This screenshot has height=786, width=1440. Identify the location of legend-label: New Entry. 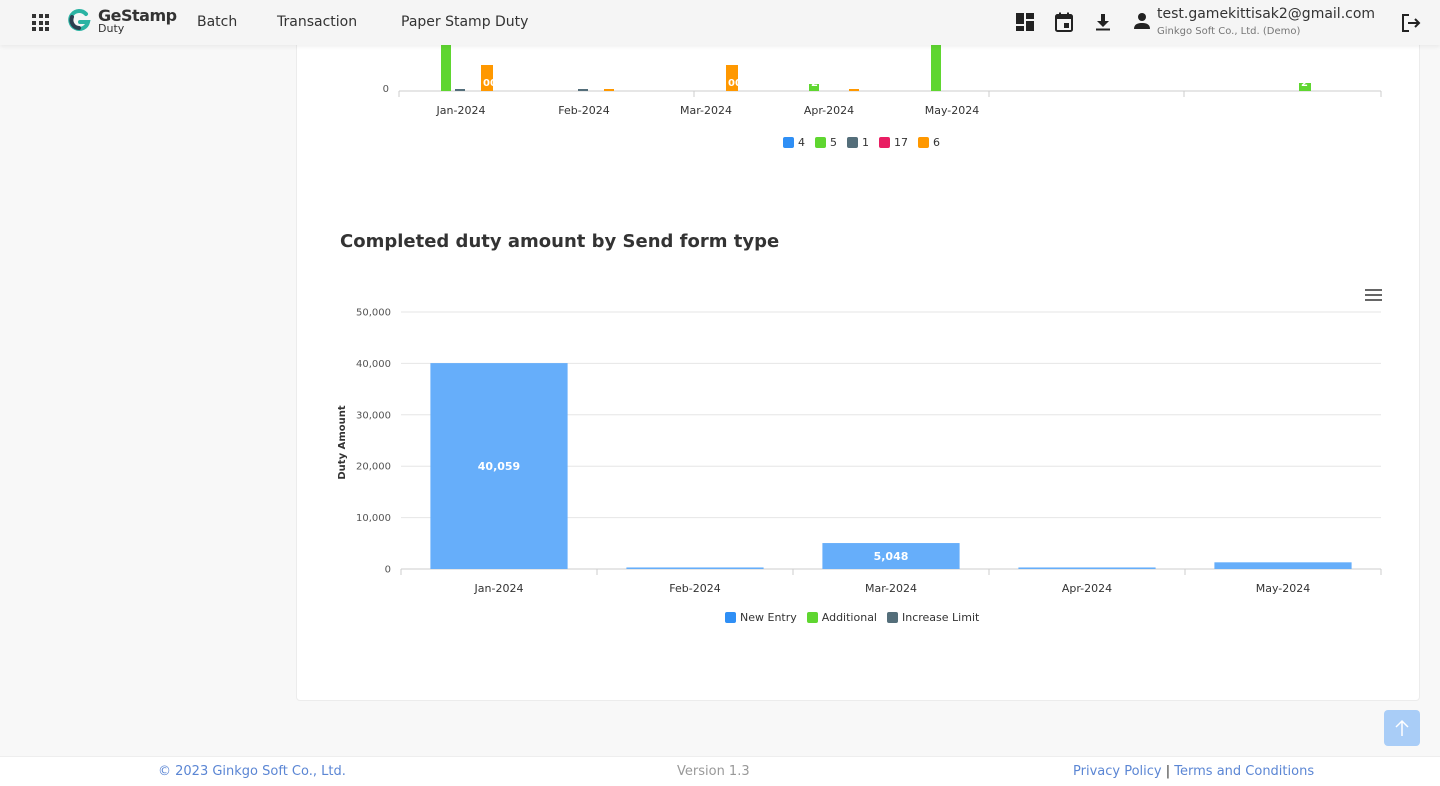
(768, 617).